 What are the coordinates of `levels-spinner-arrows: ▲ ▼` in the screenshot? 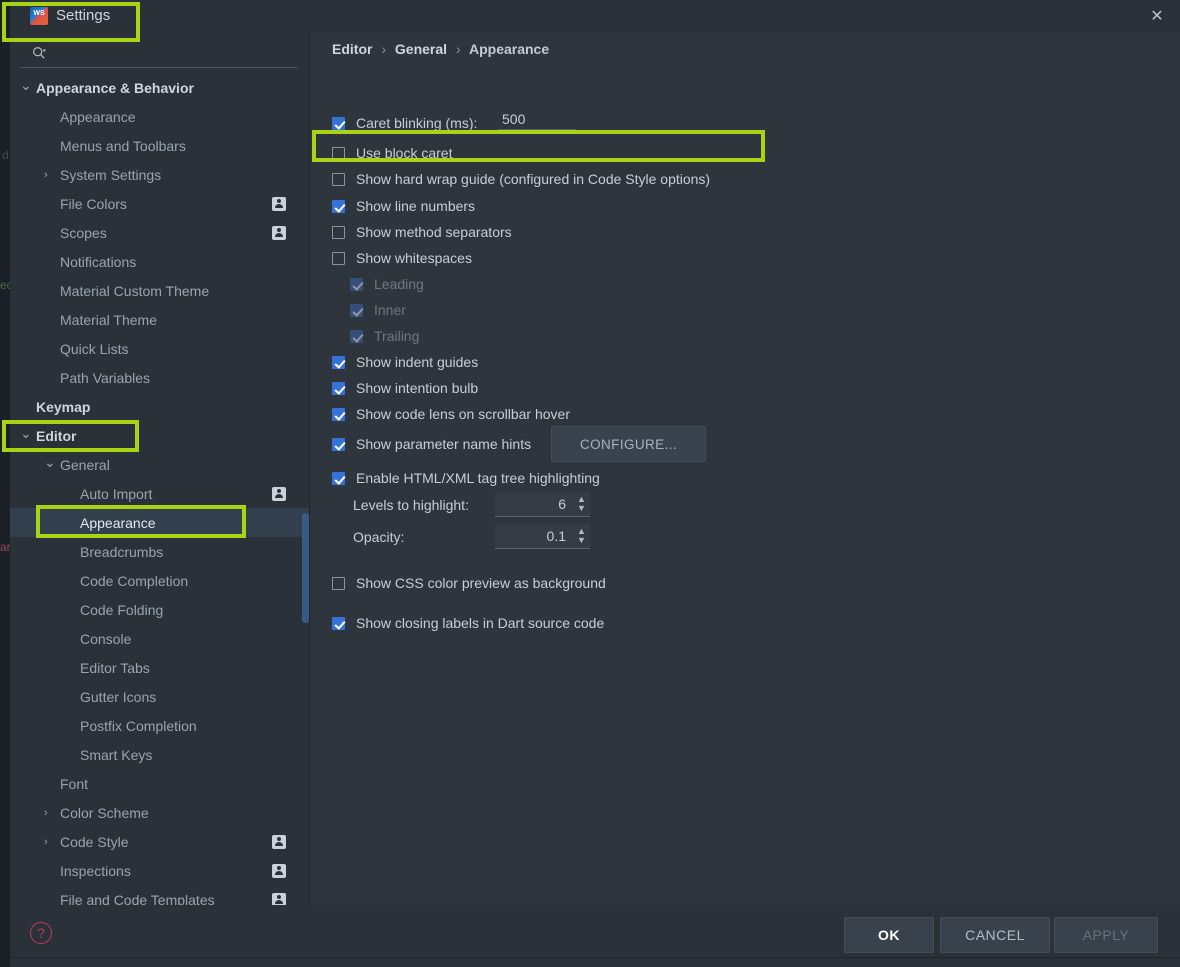 It's located at (581, 504).